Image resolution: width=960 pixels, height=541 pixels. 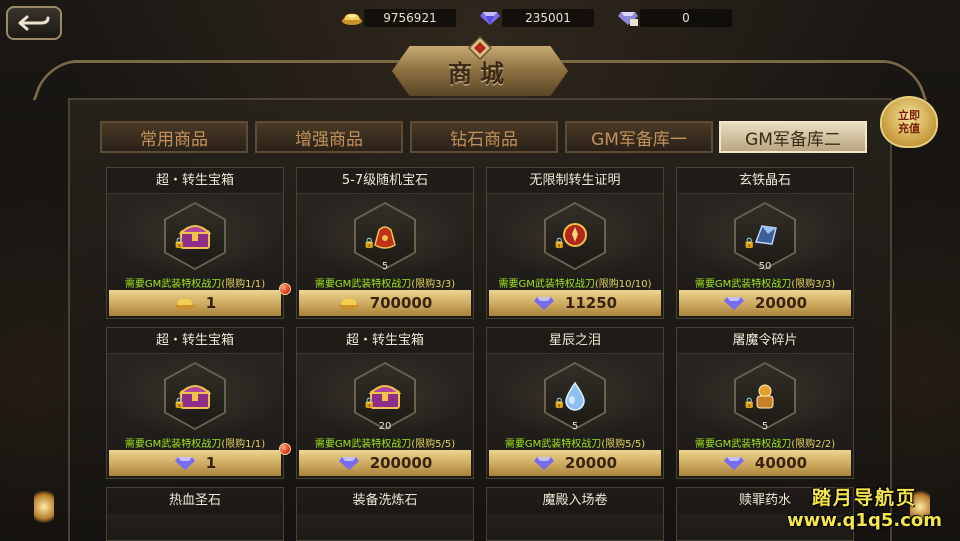 I want to click on shop-item-card: 屠魔令碎片 🔒 5 需要GM武装特权战刀(限购2/2) 40000, so click(x=765, y=403).